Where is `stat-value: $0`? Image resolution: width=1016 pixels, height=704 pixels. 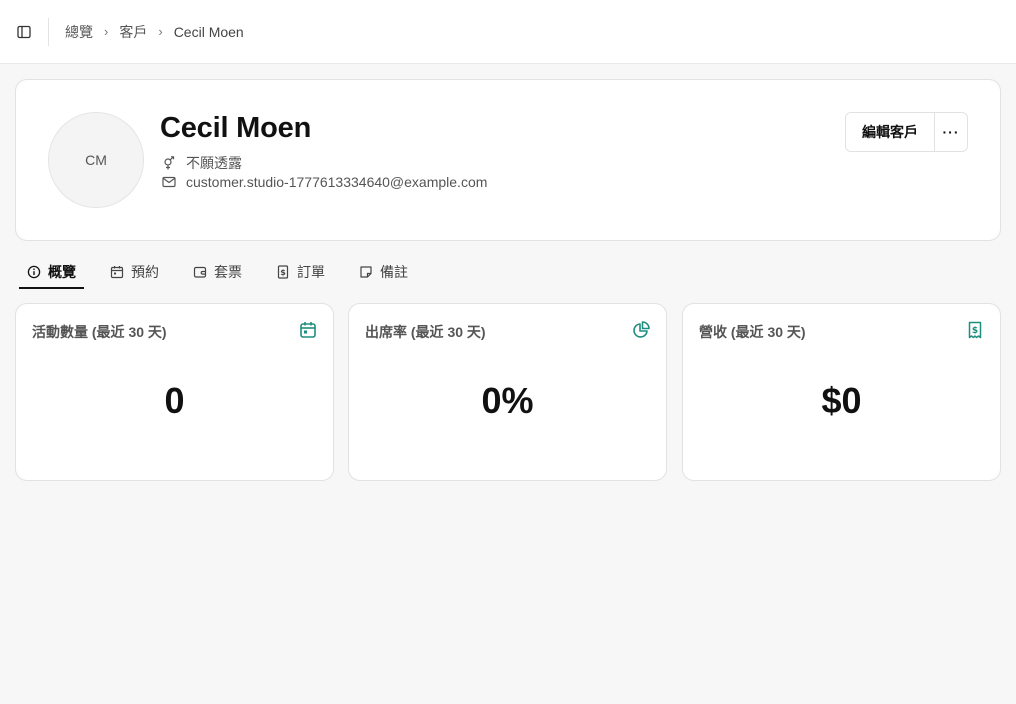 stat-value: $0 is located at coordinates (841, 400).